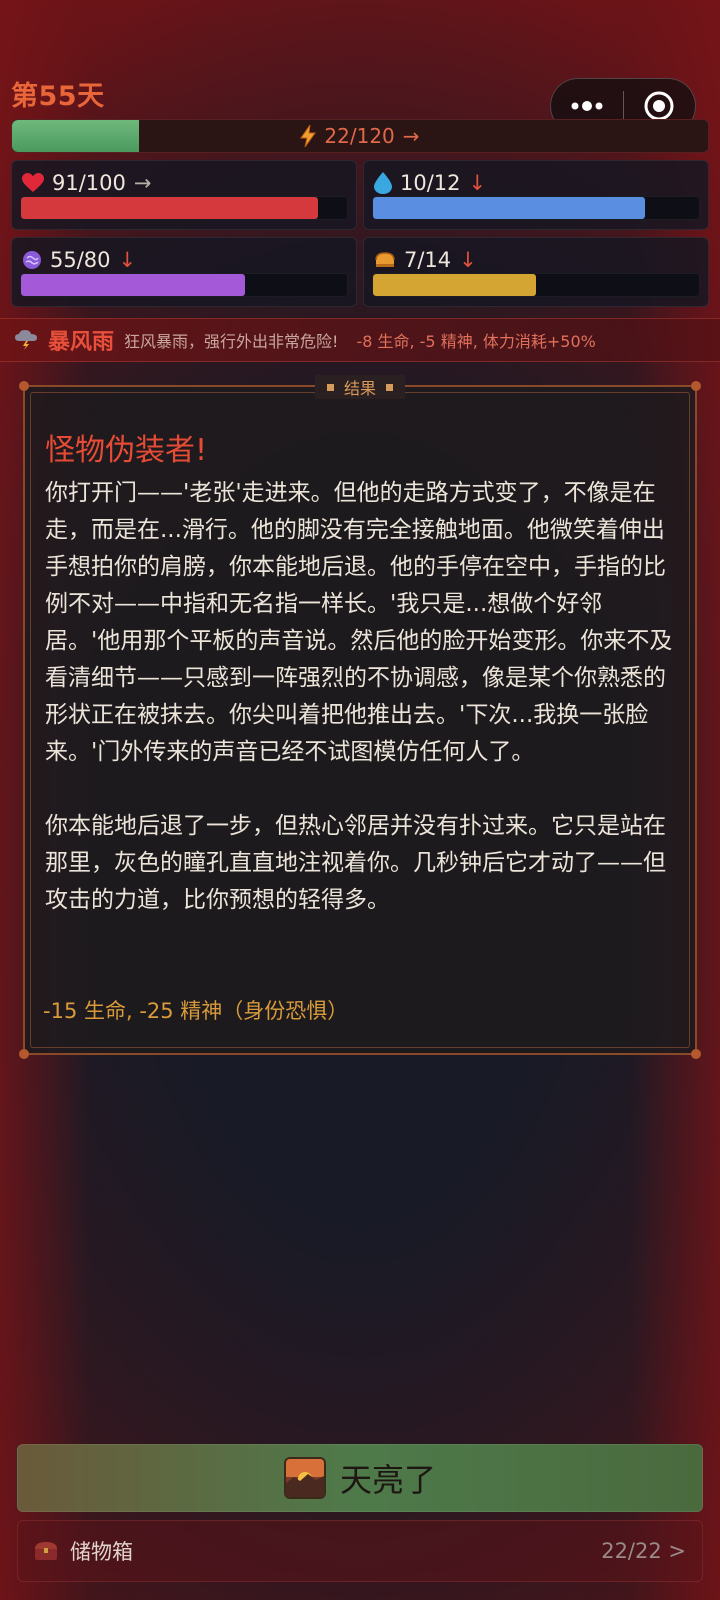 Image resolution: width=720 pixels, height=1600 pixels. What do you see at coordinates (468, 260) in the screenshot?
I see `food-trend-arrow: ↓` at bounding box center [468, 260].